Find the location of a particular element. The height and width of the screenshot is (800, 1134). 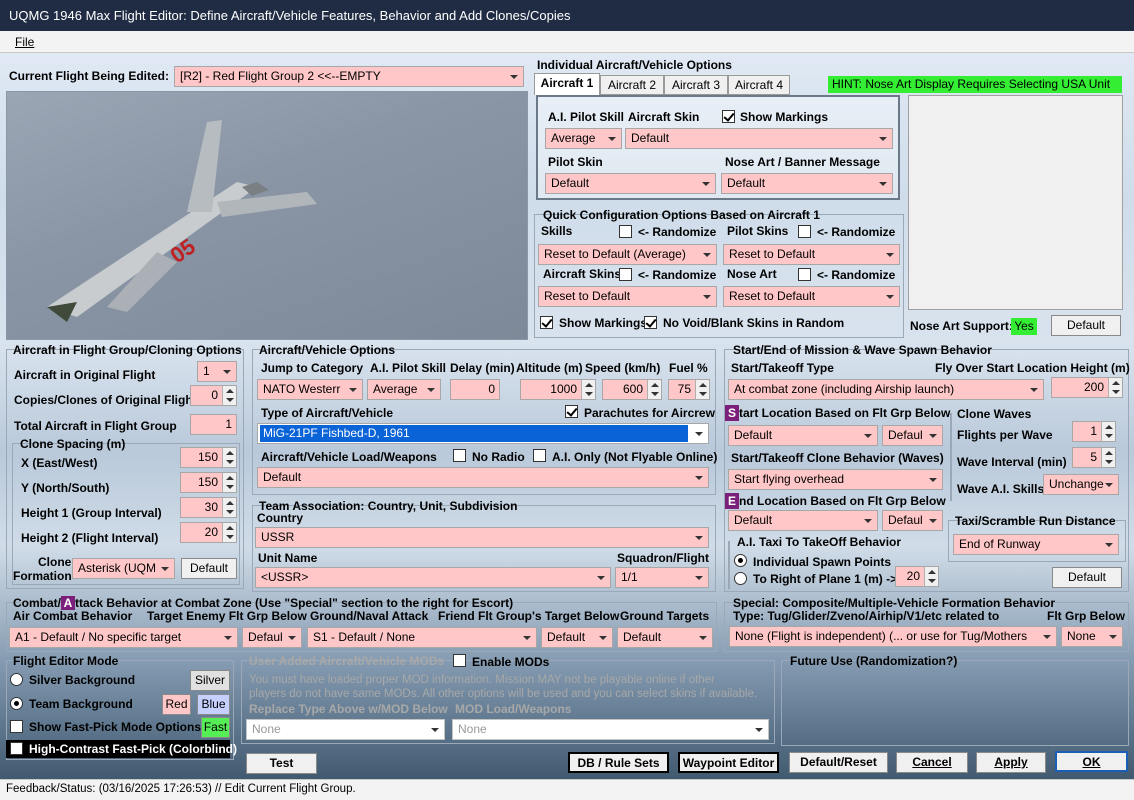

target-enemy-dropdown: Defaul is located at coordinates (272, 637).